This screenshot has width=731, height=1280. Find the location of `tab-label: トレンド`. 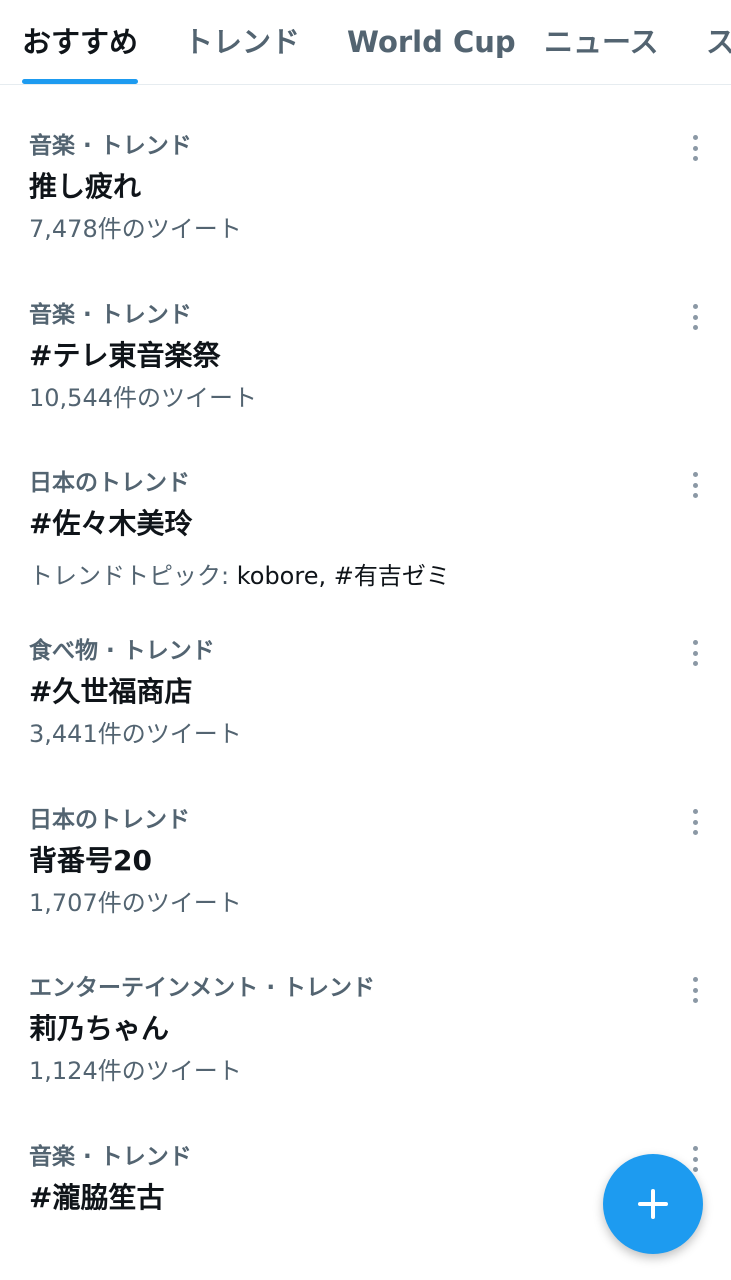

tab-label: トレンド is located at coordinates (242, 42).